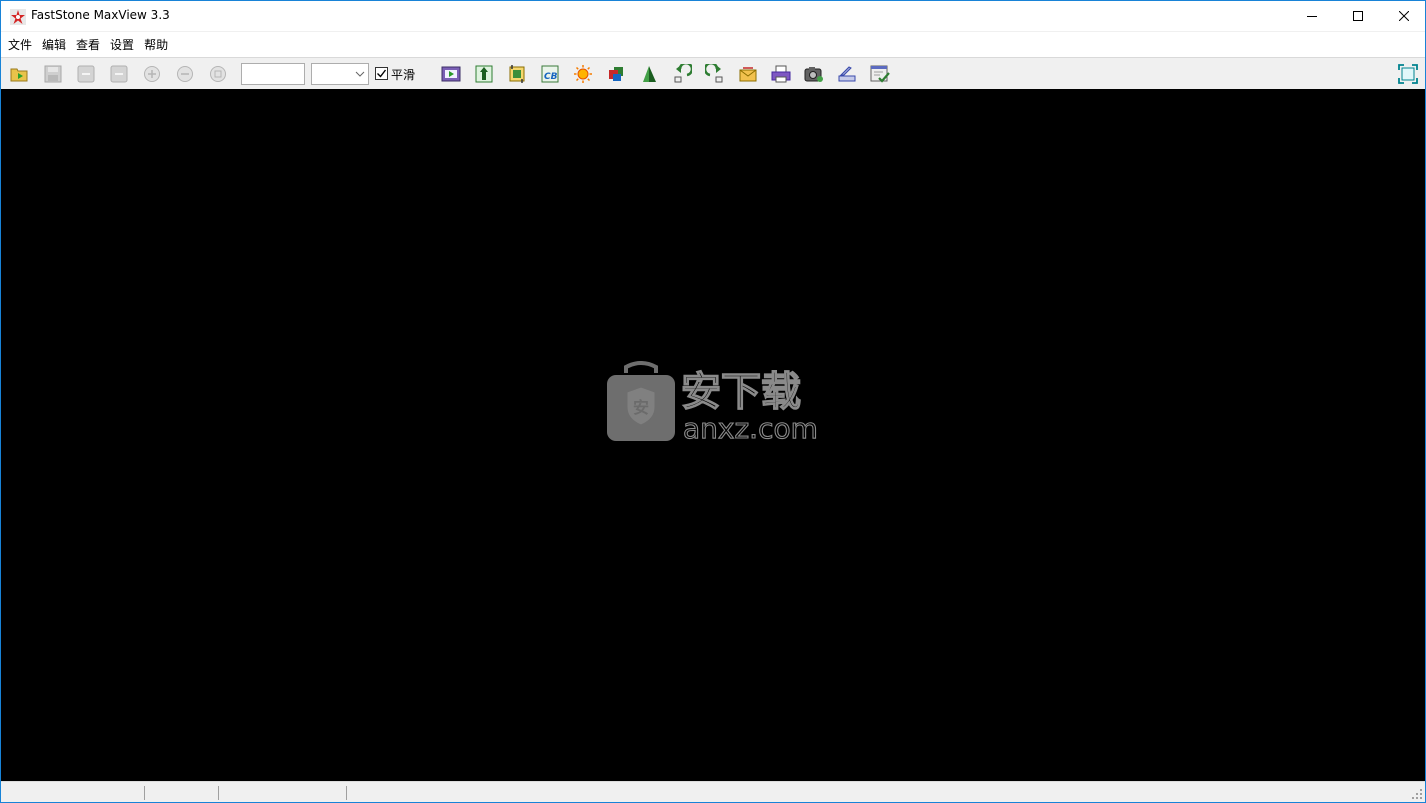 The width and height of the screenshot is (1426, 803). I want to click on smooth-label: 平滑, so click(403, 75).